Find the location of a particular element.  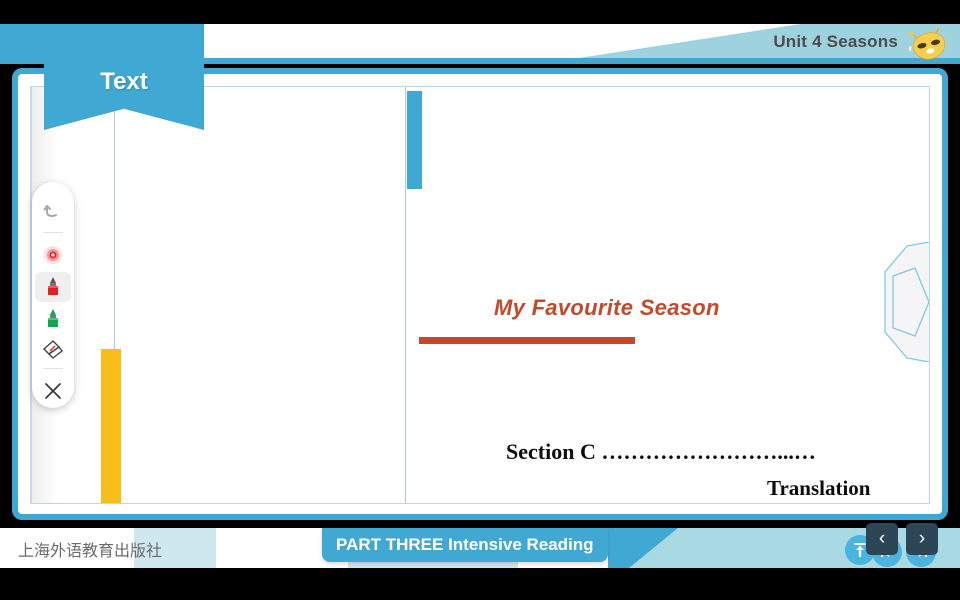

close-icon is located at coordinates (53, 391).